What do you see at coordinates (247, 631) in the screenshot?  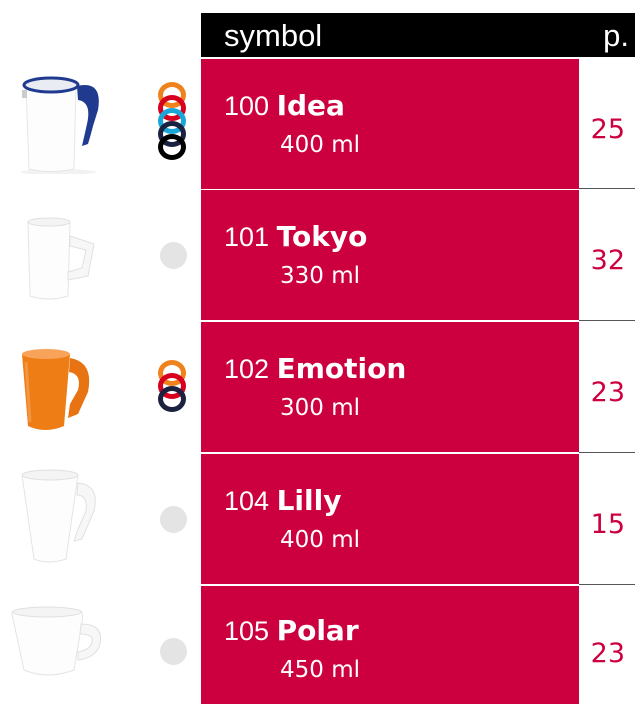 I see `product-code: 105` at bounding box center [247, 631].